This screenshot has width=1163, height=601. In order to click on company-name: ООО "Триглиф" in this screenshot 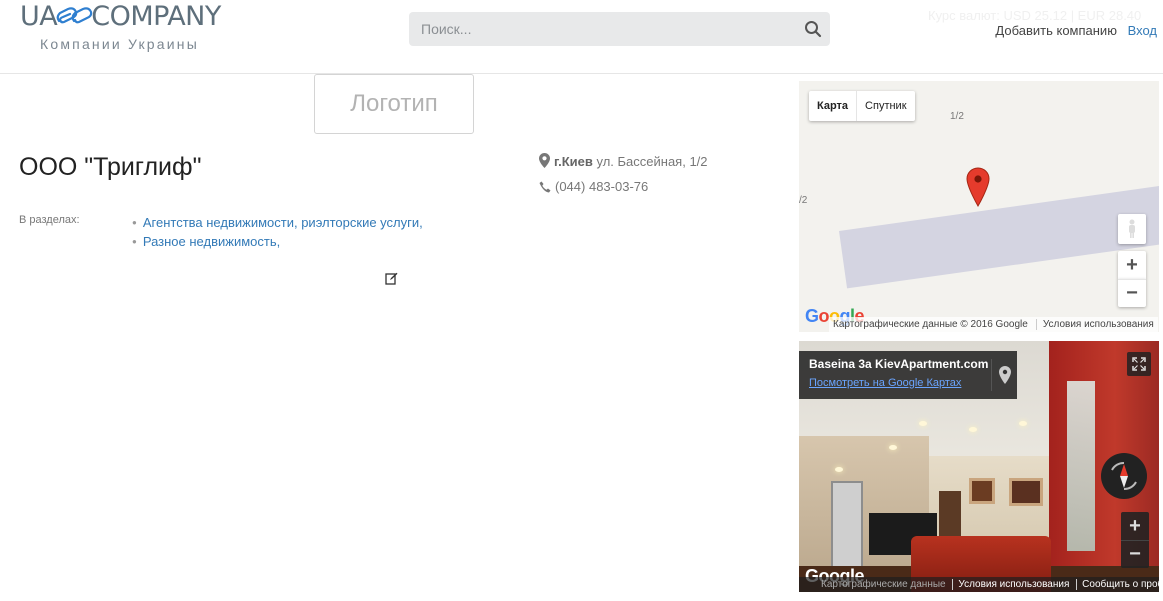, I will do `click(110, 167)`.